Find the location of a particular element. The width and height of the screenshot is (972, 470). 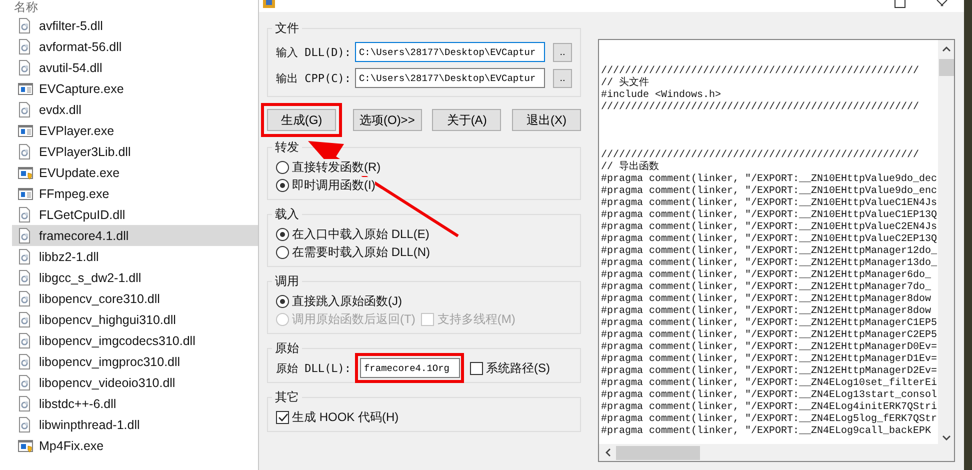

file-row: libopencv_imgproc310.dll is located at coordinates (135, 361).